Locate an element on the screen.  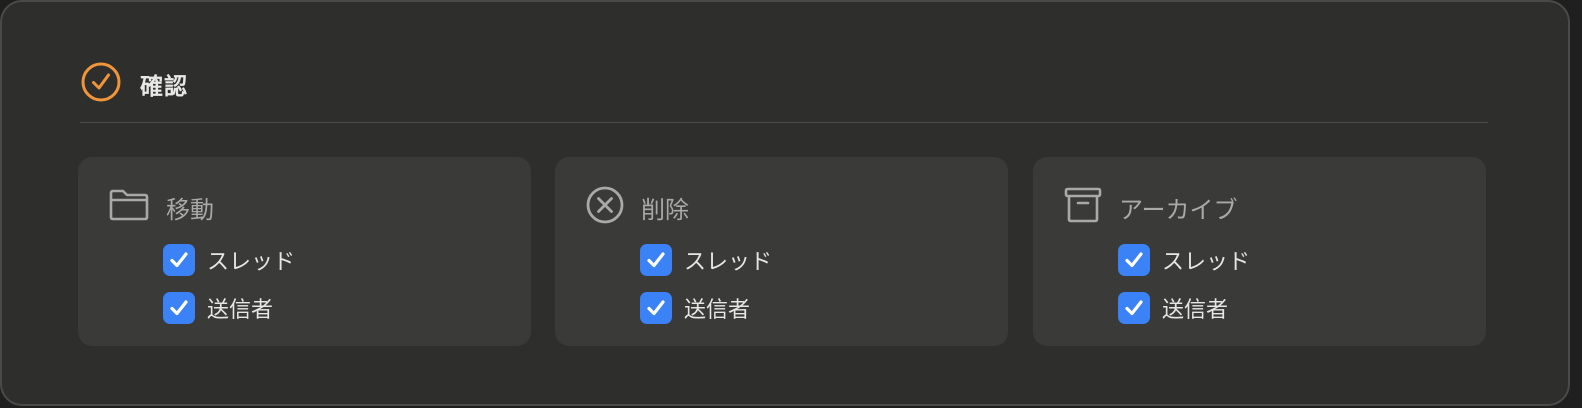
delete-card-title: 削除 is located at coordinates (665, 209).